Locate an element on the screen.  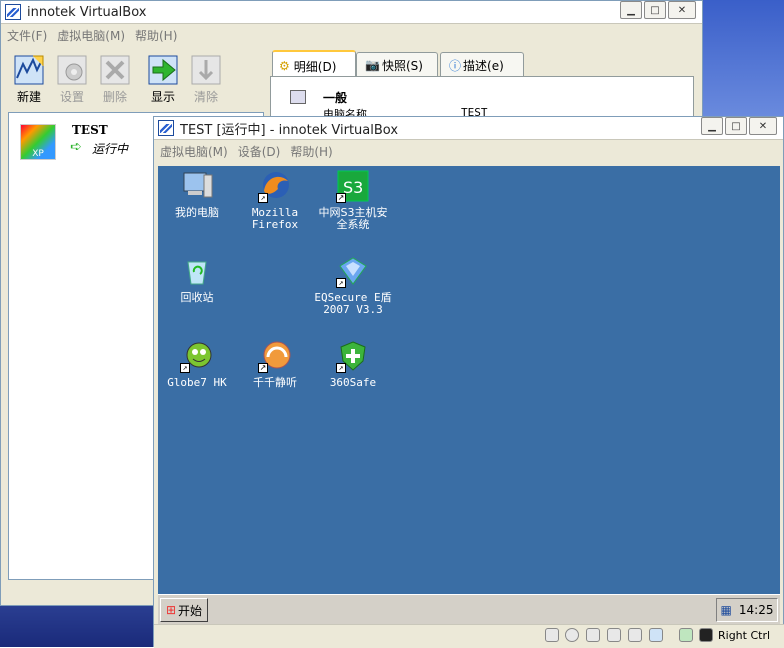
menu-file: 文件(F) is located at coordinates (27, 35).